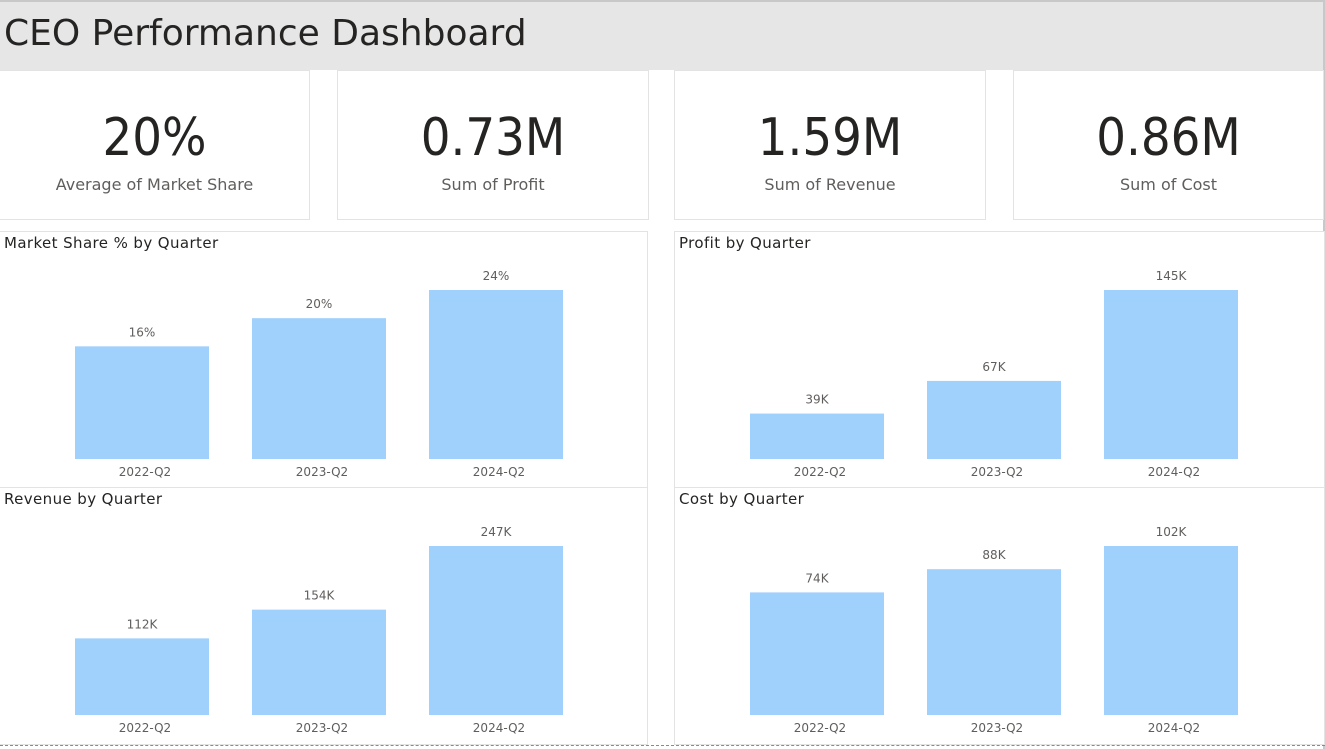 The width and height of the screenshot is (1325, 749). I want to click on kpi-card-revenue: 1.59M Sum of Revenue, so click(830, 145).